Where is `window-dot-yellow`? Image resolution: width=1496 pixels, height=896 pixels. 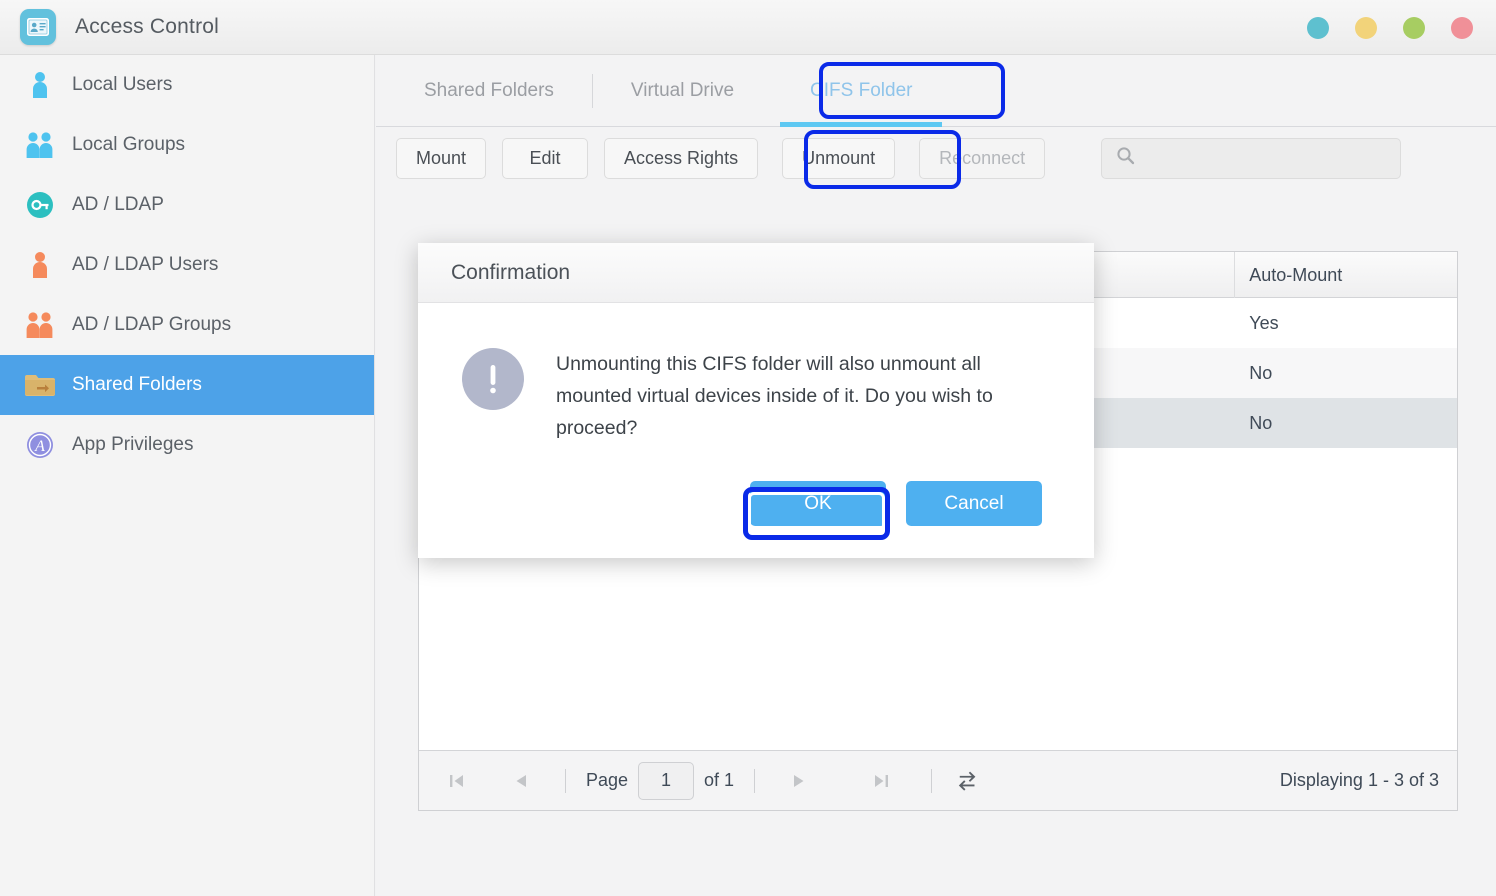
window-dot-yellow is located at coordinates (1366, 27).